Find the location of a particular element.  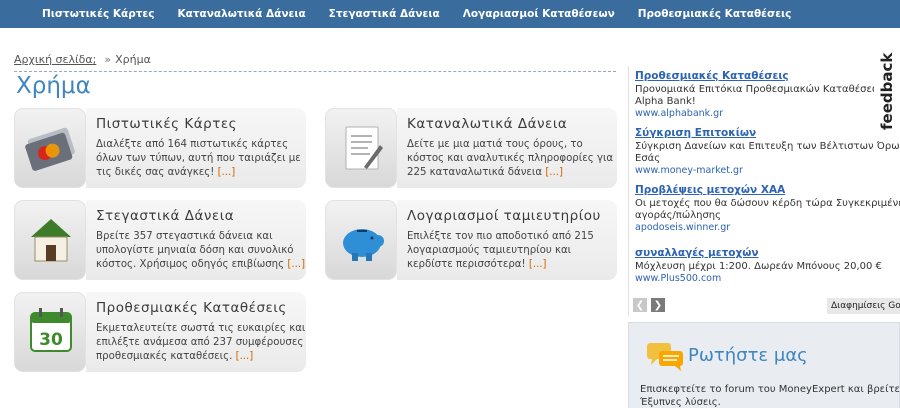

ad-url: www.money-market.gr is located at coordinates (767, 170).